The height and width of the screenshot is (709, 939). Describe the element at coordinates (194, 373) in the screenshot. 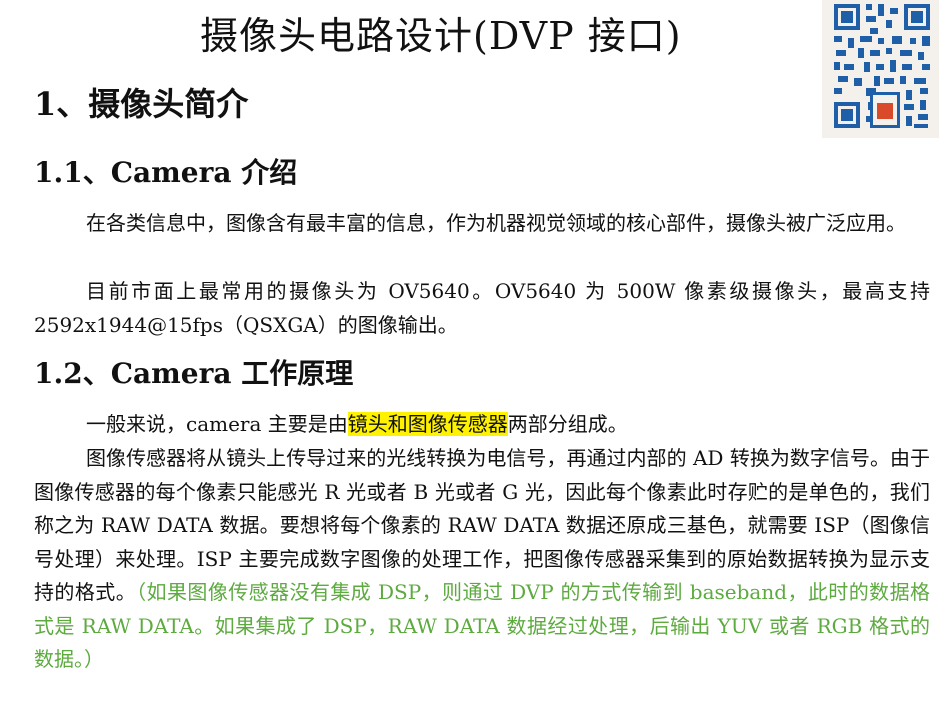

I see `section-heading-1-2: 1.2、Camera 工作原理` at that location.